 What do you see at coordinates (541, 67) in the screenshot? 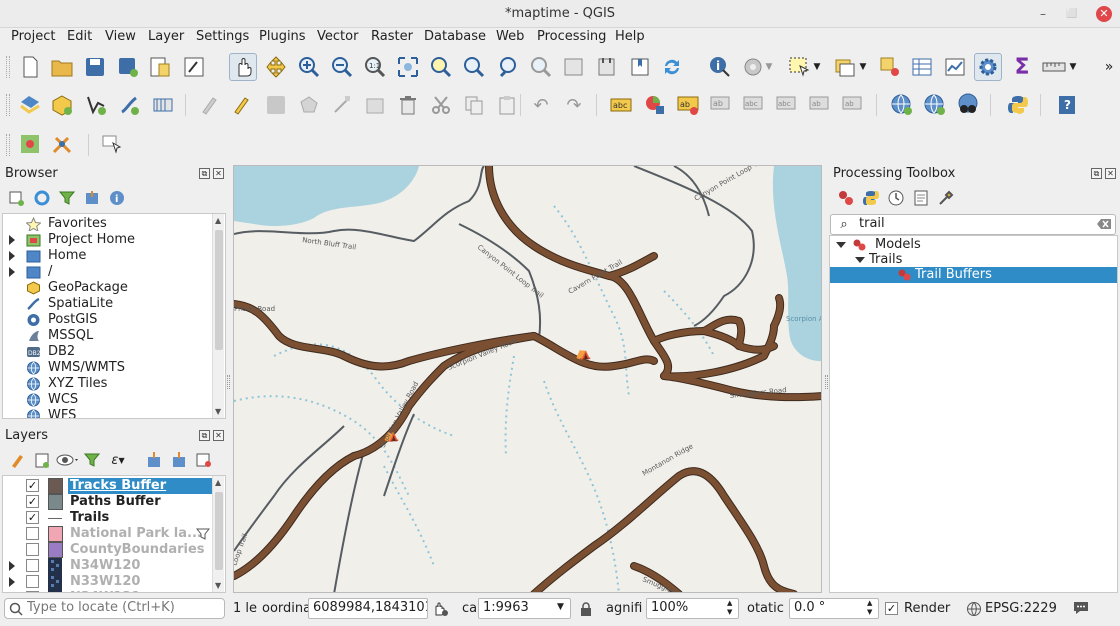
I see `zoom-next-icon` at bounding box center [541, 67].